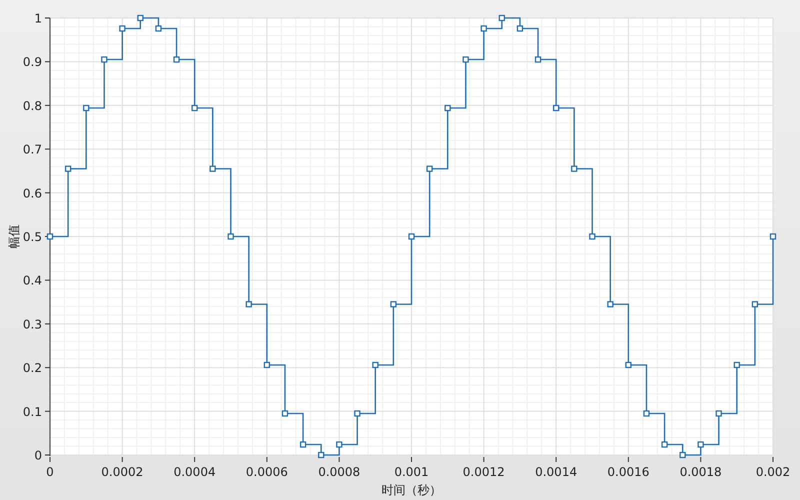 Image resolution: width=800 pixels, height=500 pixels. Describe the element at coordinates (122, 472) in the screenshot. I see `x-tick-label: 0.0002` at that location.